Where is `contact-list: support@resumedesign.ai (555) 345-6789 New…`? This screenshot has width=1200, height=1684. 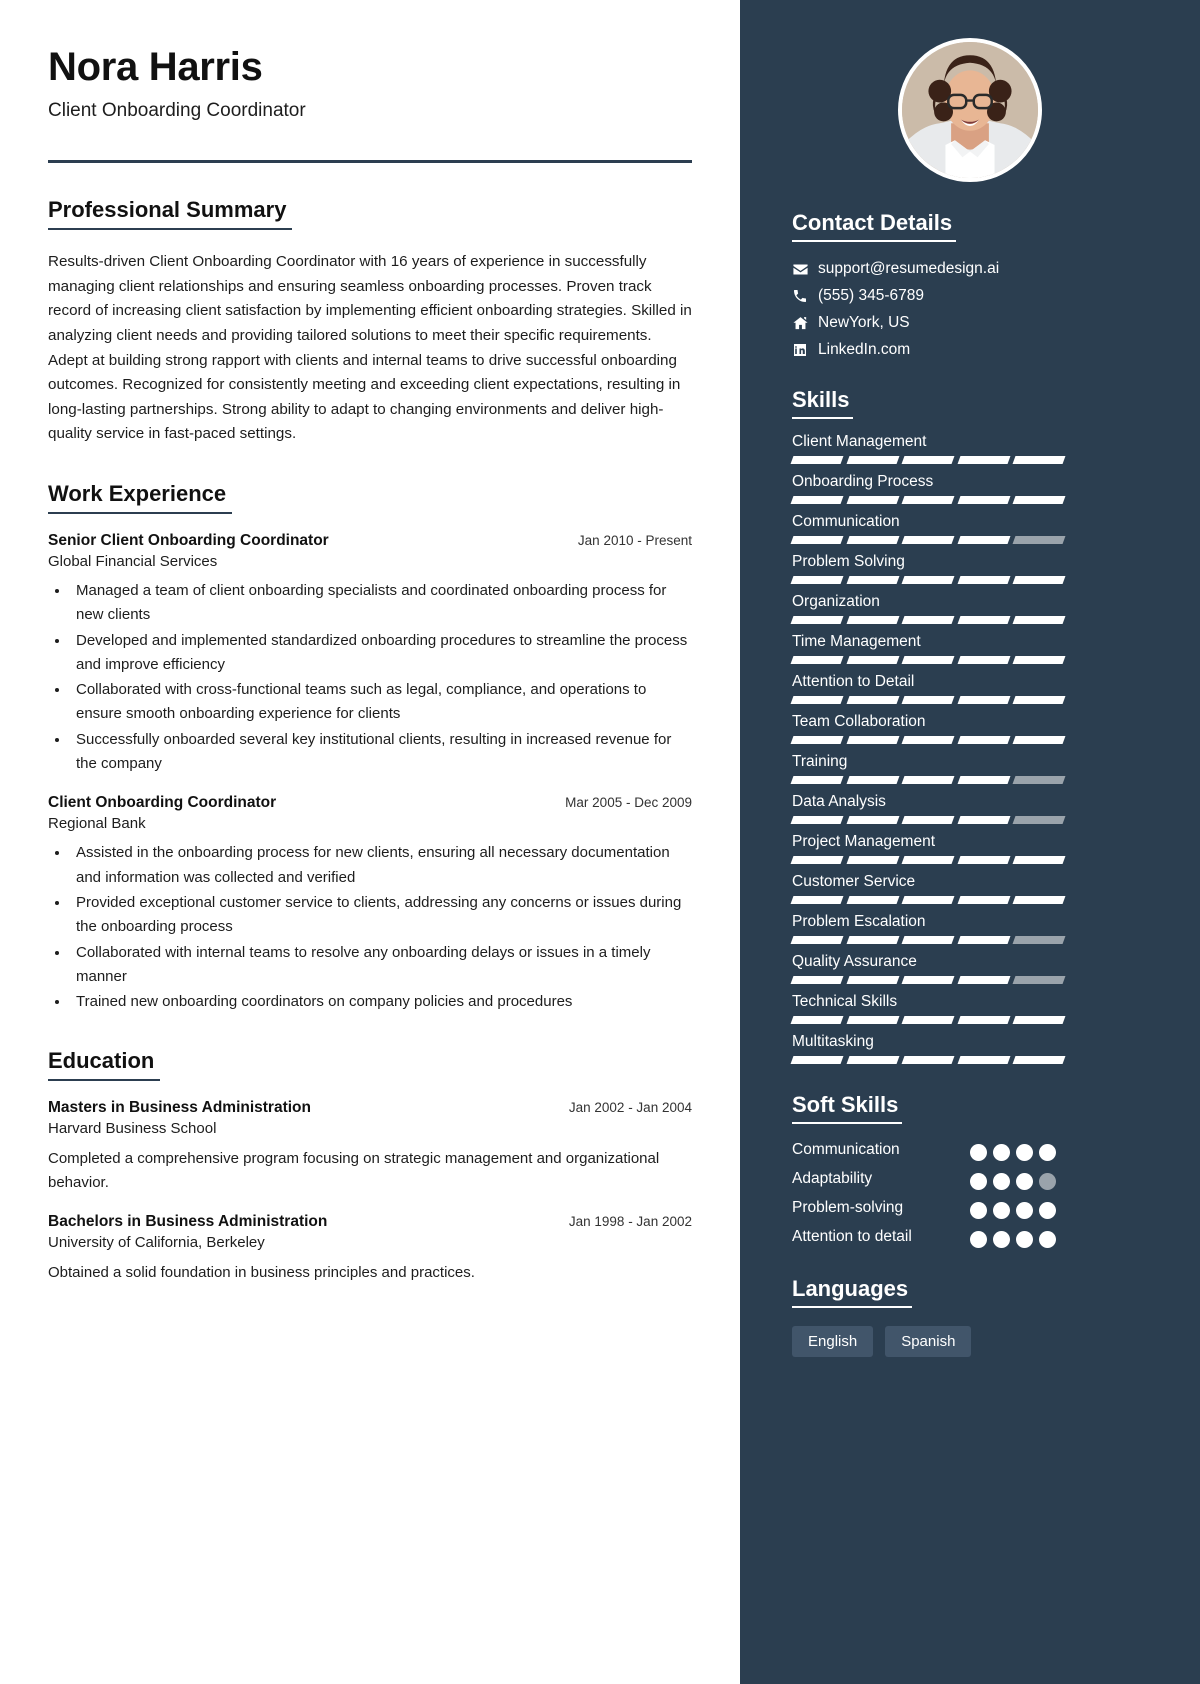
contact-list: support@resumedesign.ai (555) 345-6789 New… is located at coordinates (982, 309).